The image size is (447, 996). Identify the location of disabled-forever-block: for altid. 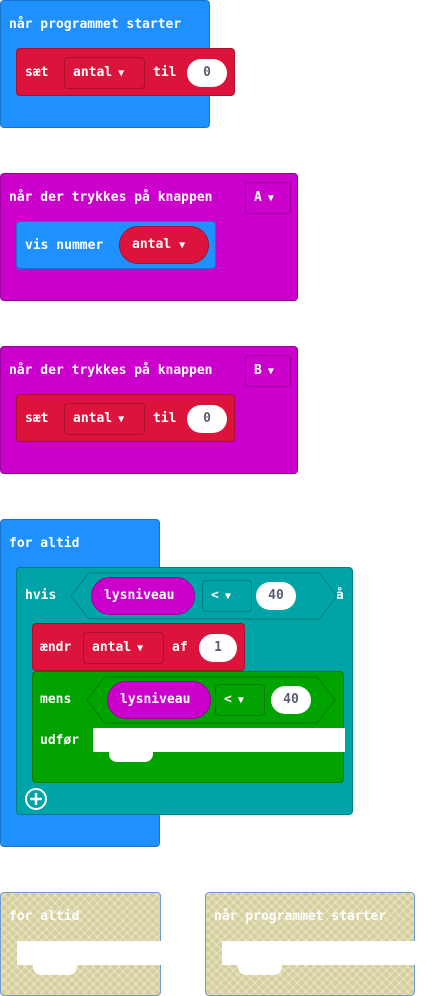
(81, 944).